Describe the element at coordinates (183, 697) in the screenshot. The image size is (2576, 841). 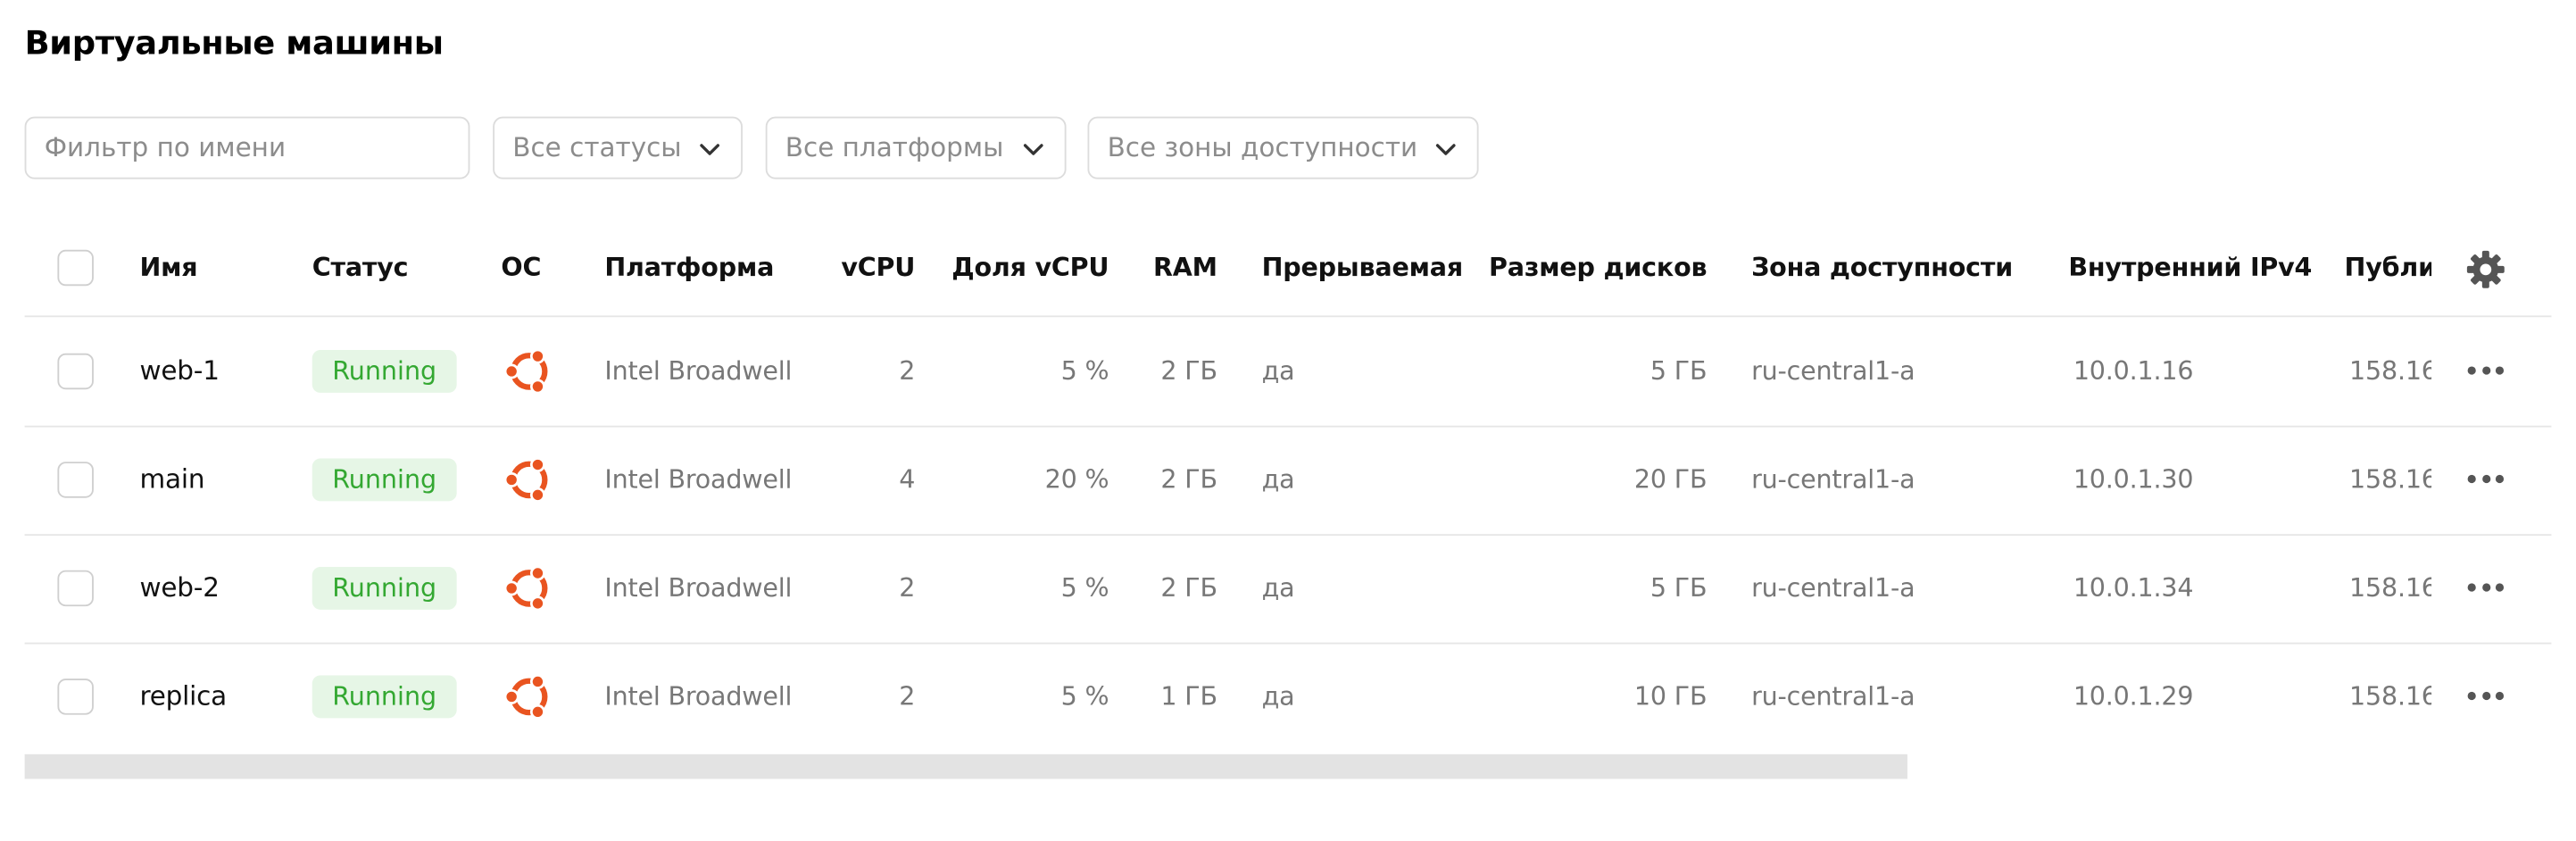
I see `vm-name: replica` at that location.